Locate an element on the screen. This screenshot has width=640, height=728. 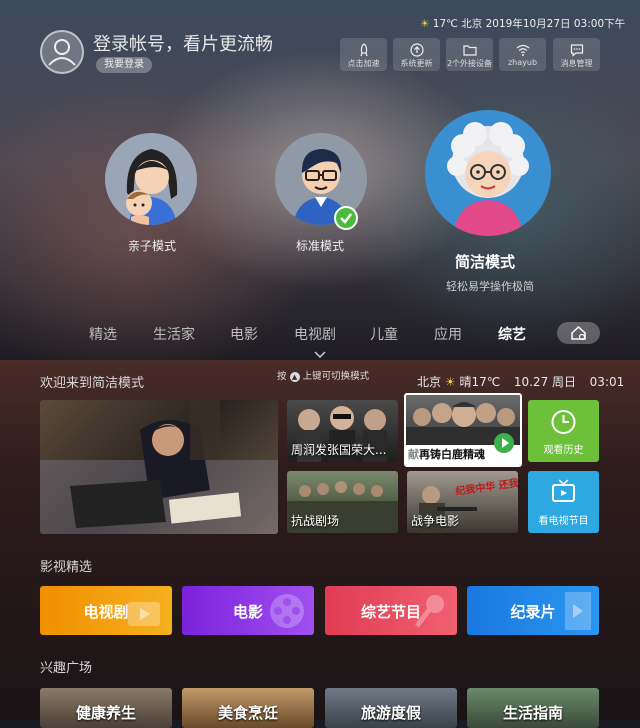
tv-guide-button: 看电视节目 is located at coordinates (563, 502).